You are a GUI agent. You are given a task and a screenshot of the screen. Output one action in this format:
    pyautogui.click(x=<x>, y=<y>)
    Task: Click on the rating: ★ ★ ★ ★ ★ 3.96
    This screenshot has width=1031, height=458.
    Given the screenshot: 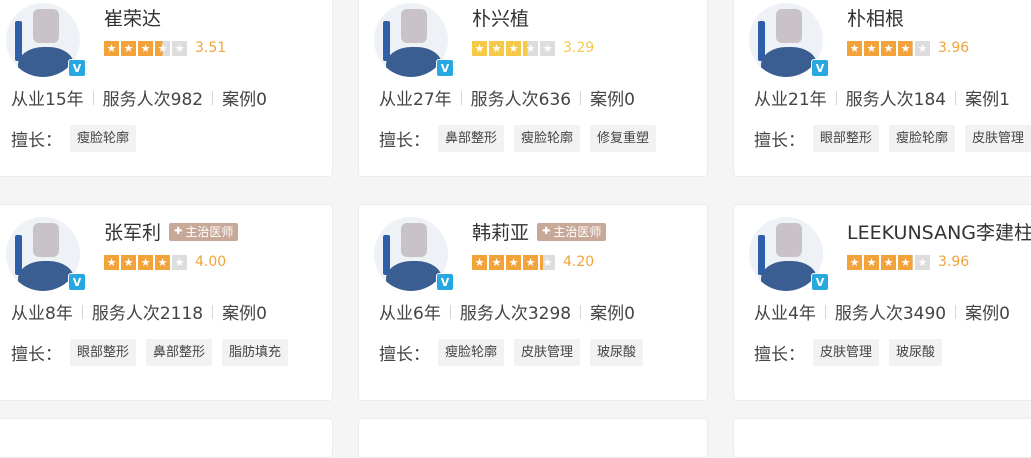 What is the action you would take?
    pyautogui.click(x=908, y=48)
    